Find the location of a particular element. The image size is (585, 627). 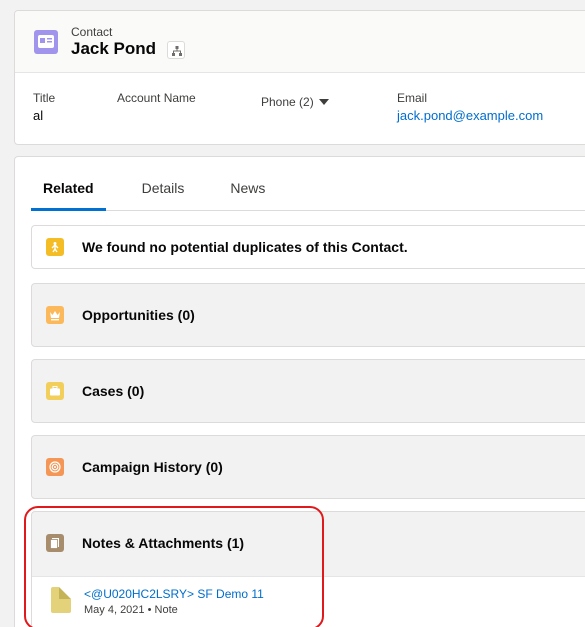

object-type-label: Contact is located at coordinates (92, 32).